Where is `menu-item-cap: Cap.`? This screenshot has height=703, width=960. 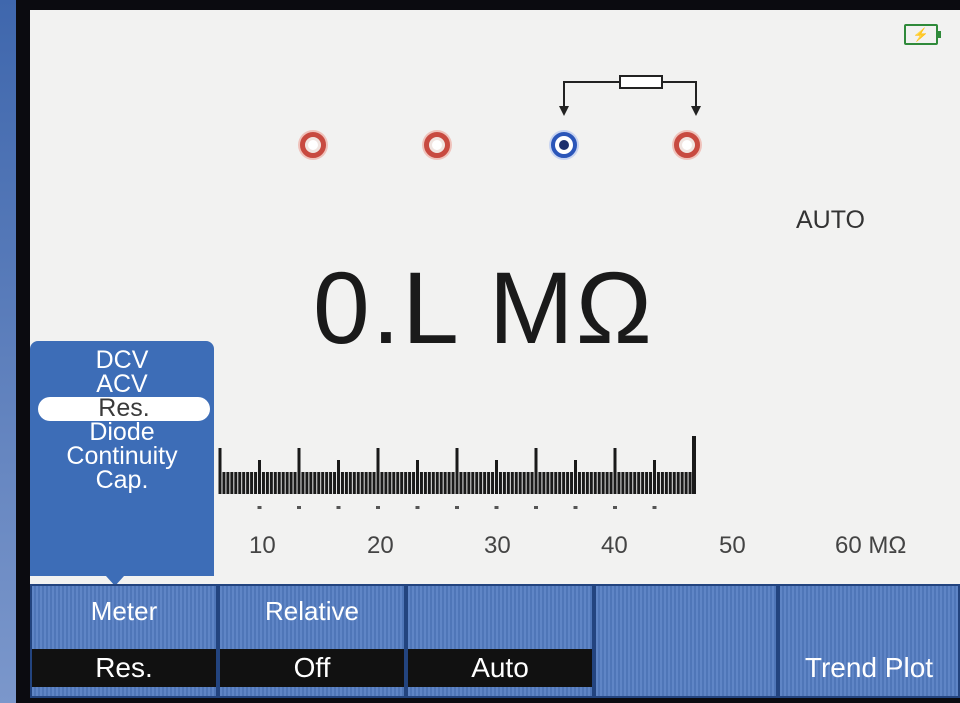
menu-item-cap: Cap. is located at coordinates (122, 480).